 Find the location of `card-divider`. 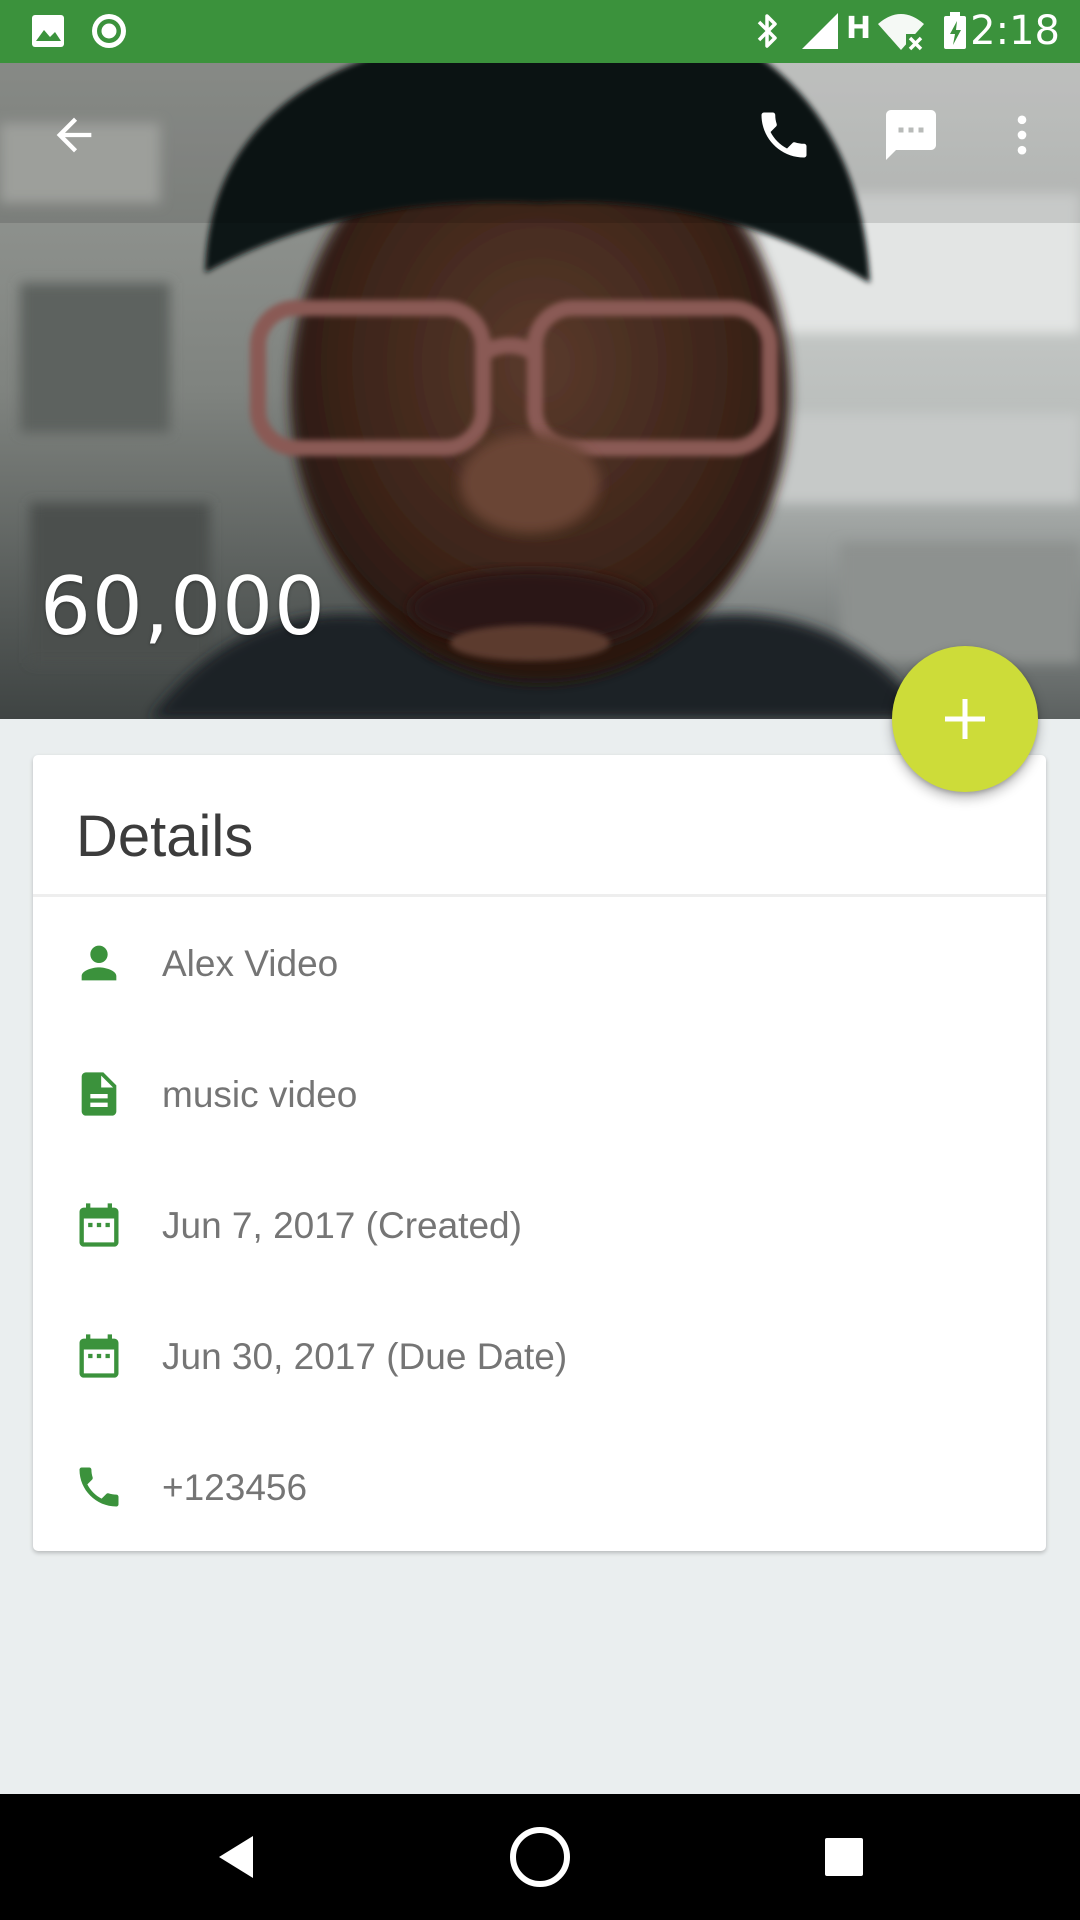

card-divider is located at coordinates (539, 895).